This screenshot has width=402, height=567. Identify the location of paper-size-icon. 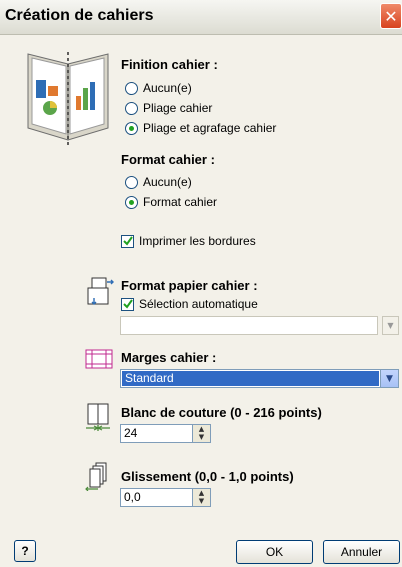
(101, 292).